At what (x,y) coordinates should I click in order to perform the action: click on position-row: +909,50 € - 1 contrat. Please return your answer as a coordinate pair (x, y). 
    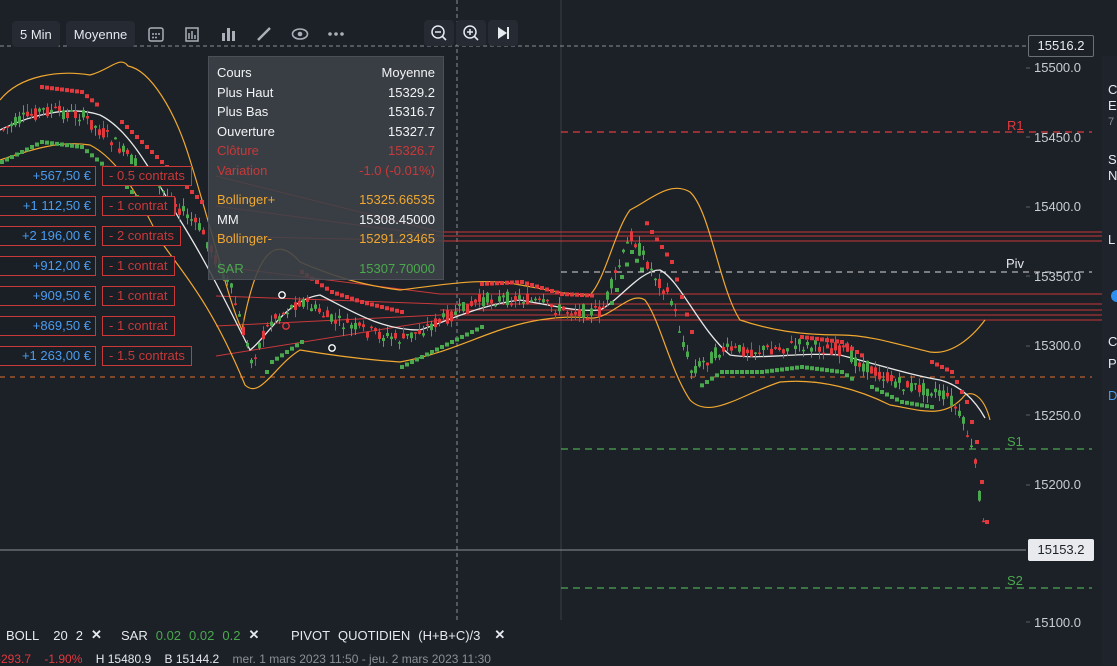
    Looking at the image, I should click on (87, 296).